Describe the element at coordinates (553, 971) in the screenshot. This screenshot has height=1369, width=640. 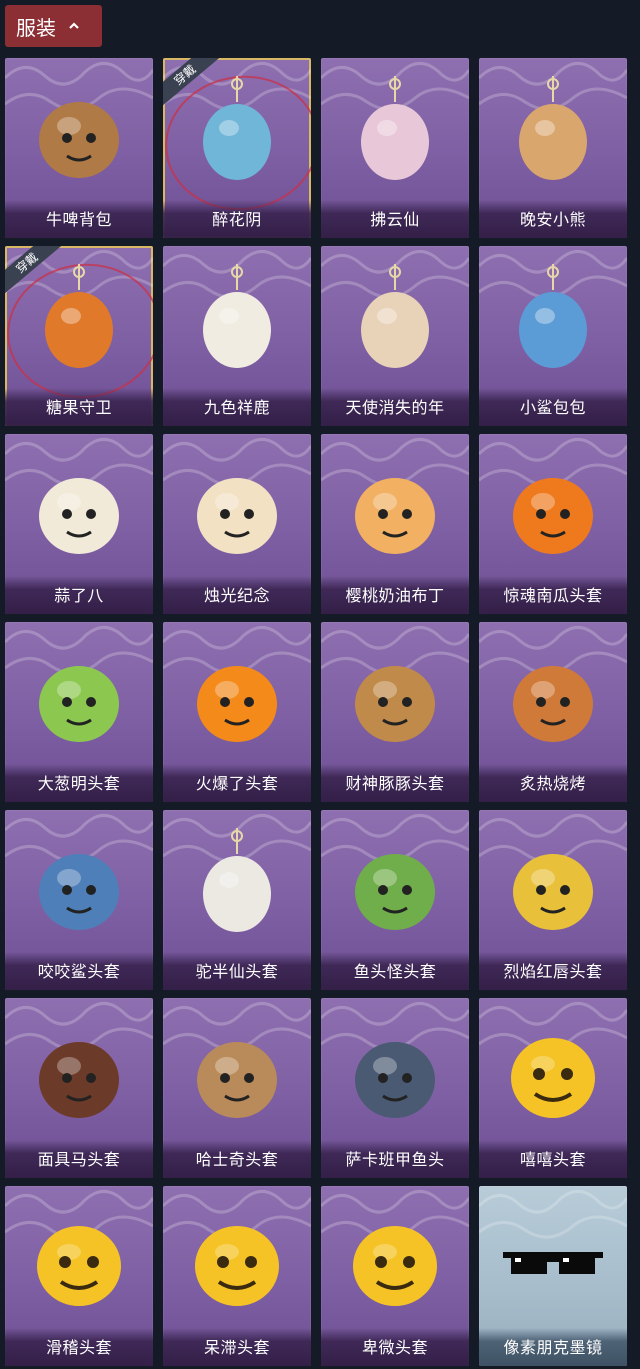
I see `item-name: 烈焰红唇头套` at that location.